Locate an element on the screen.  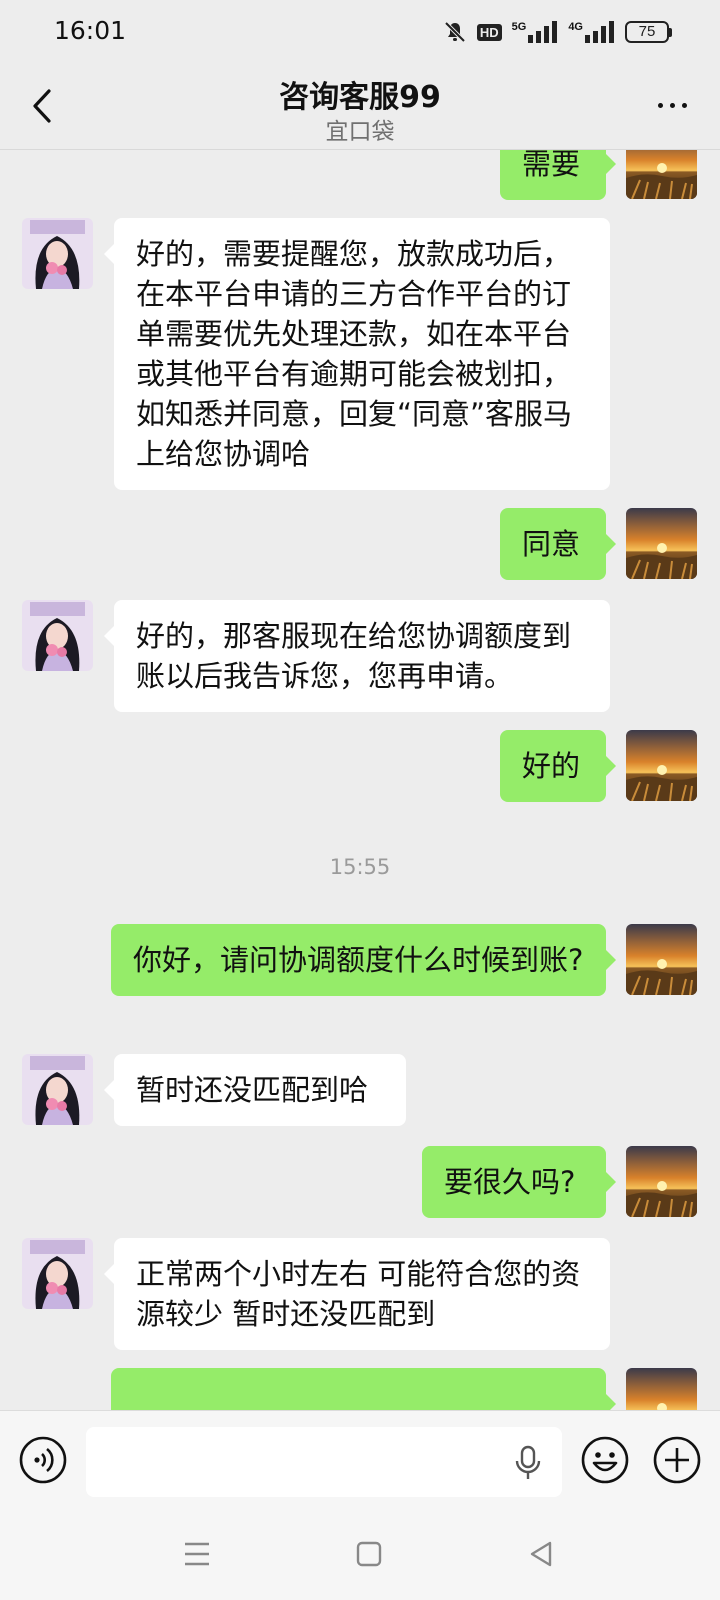
message-timestamp: 15:55 is located at coordinates (360, 867).